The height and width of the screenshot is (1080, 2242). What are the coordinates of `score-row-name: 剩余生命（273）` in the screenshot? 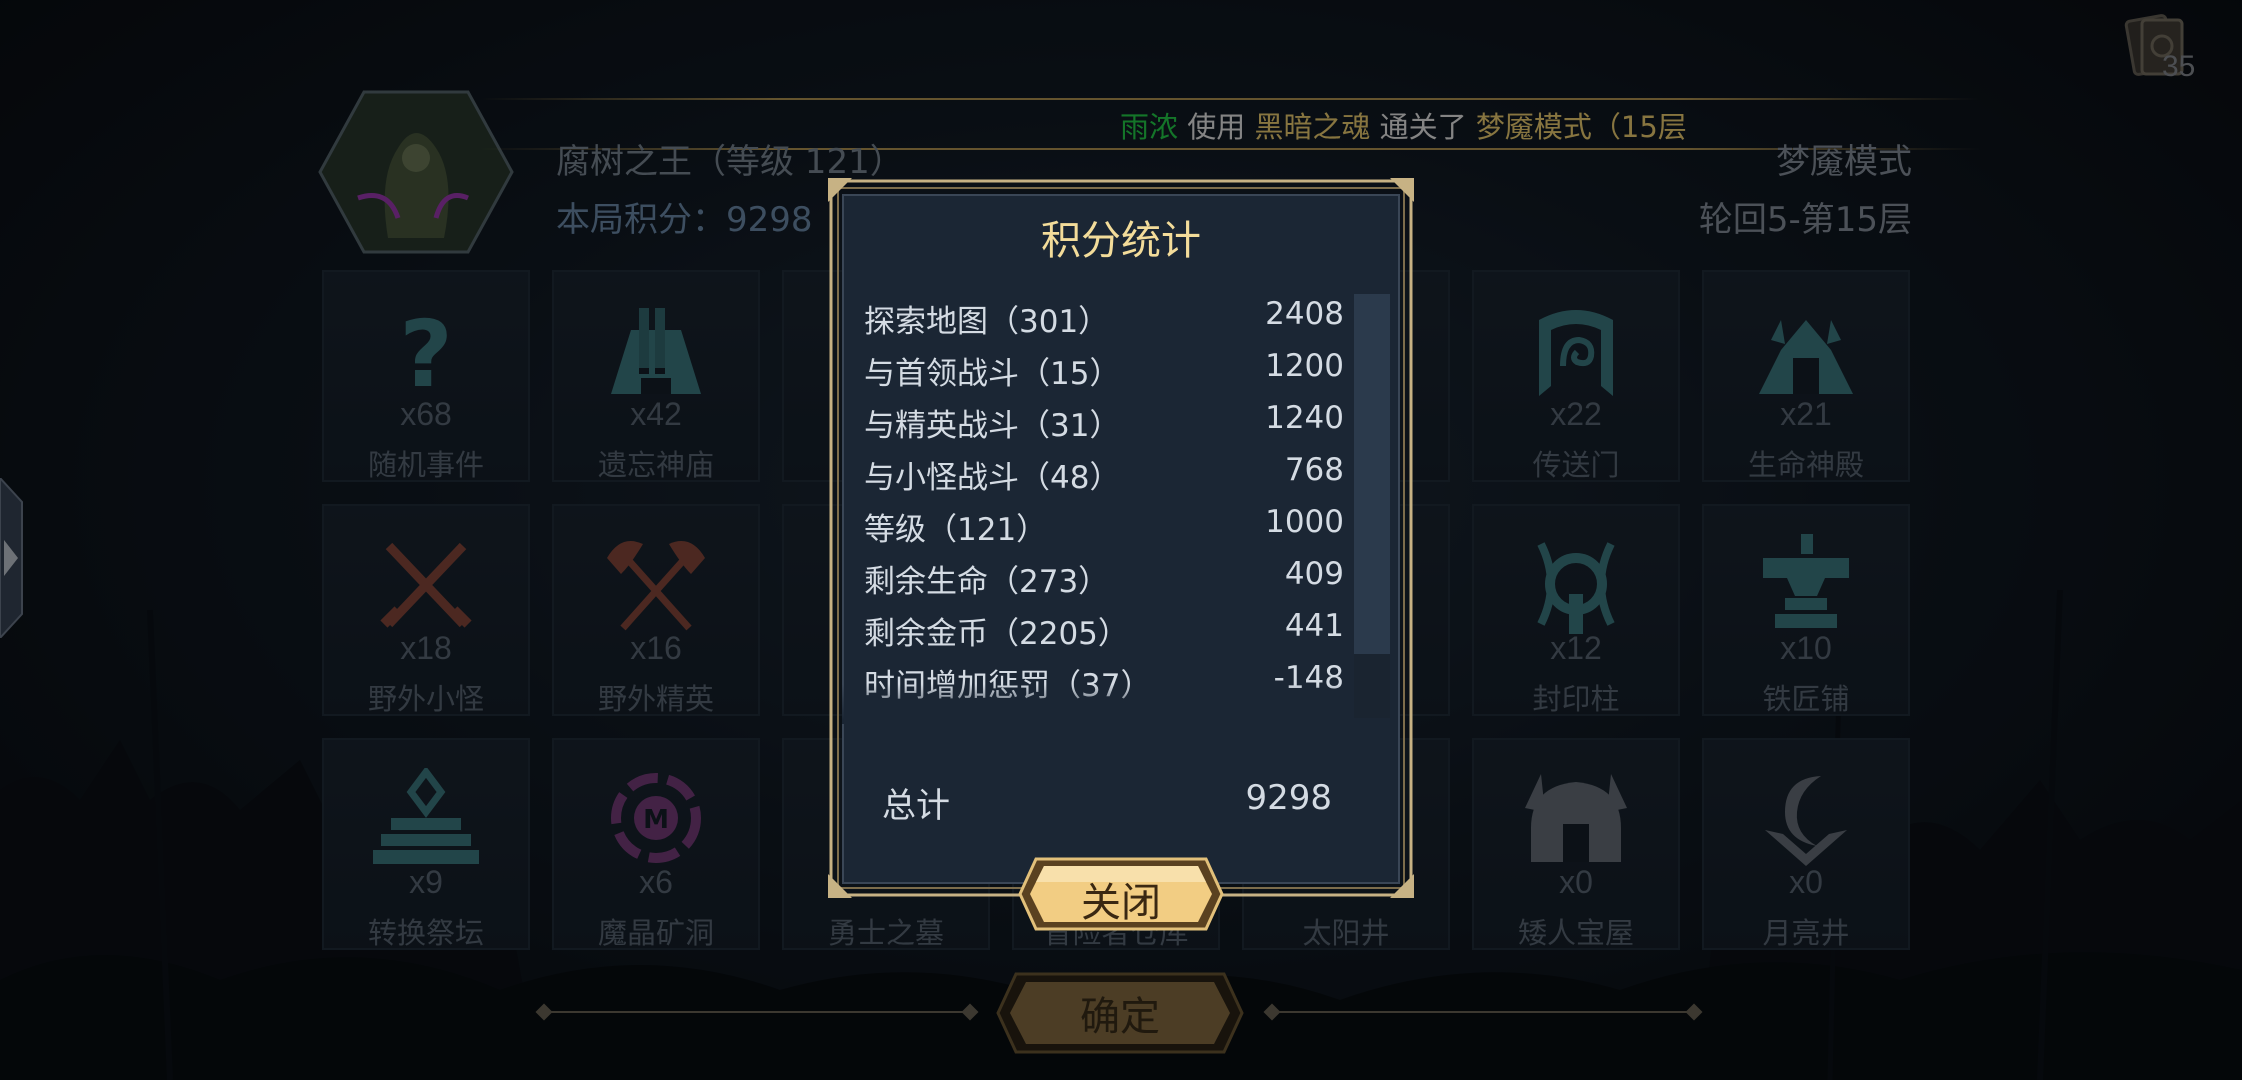 It's located at (987, 582).